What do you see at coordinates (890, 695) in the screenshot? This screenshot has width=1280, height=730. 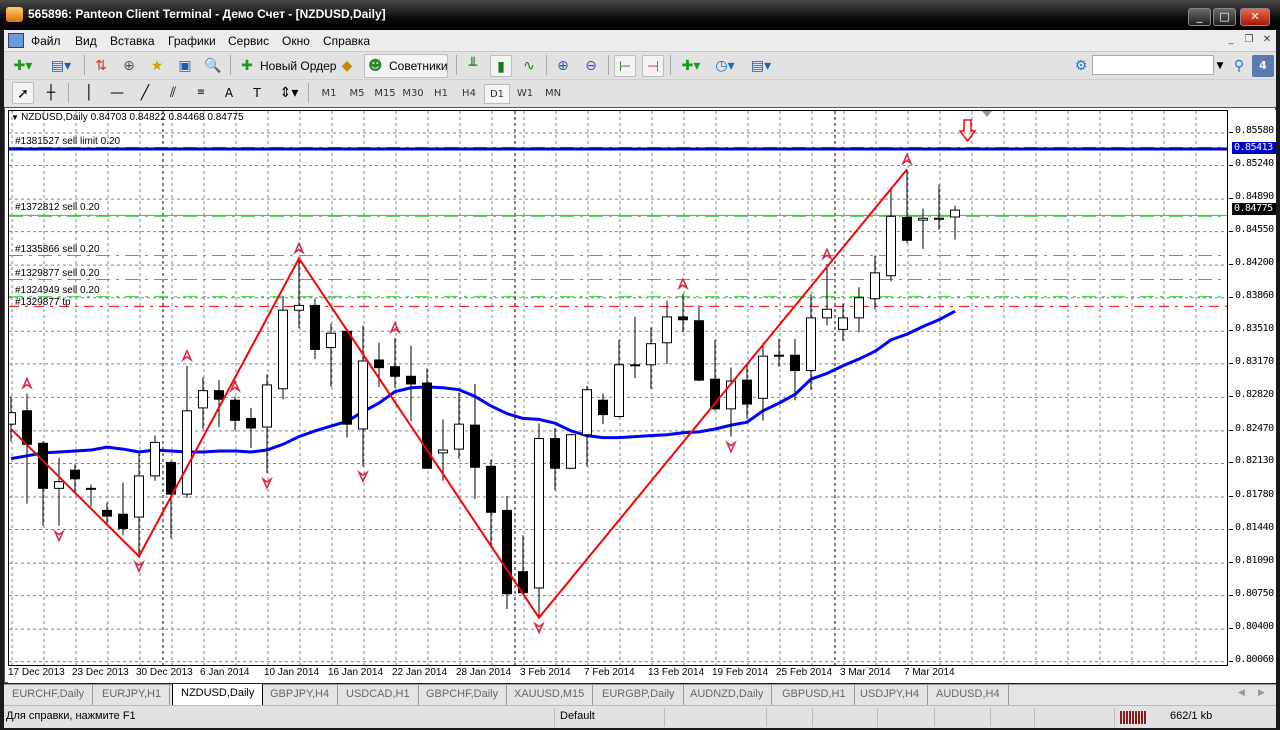 I see `tab-usdjpy-h4: USDJPY,H4` at bounding box center [890, 695].